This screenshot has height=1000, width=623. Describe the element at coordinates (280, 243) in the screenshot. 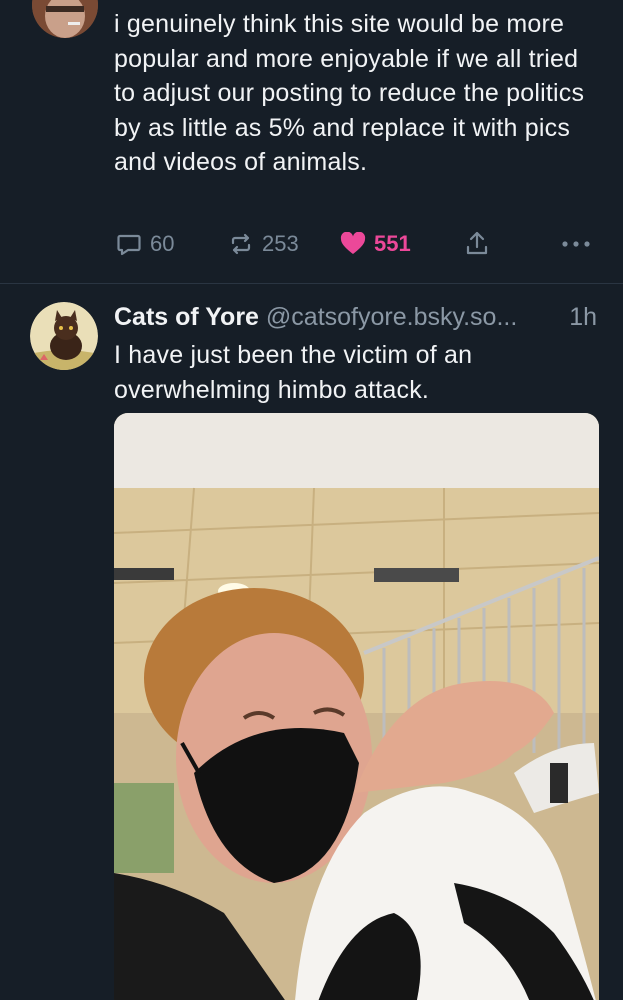

I see `repost-count: 253` at that location.